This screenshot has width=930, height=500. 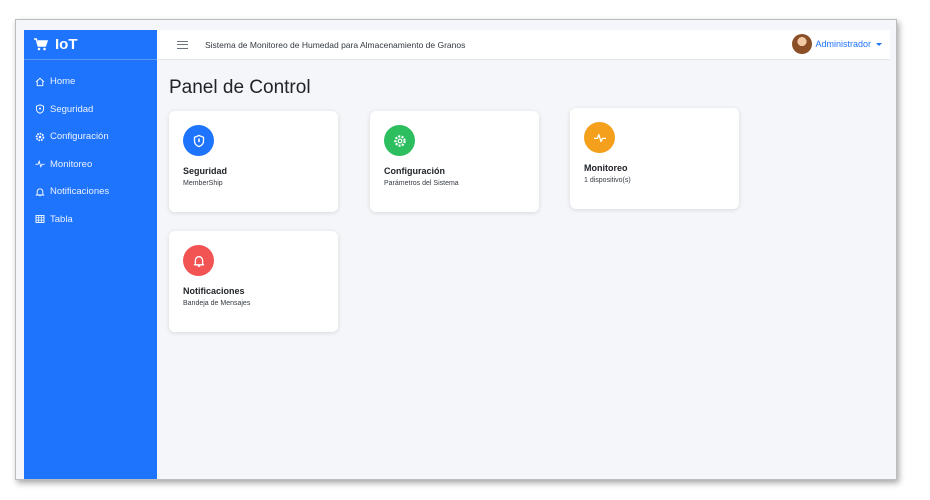 I want to click on card-title: Notificaciones, so click(x=214, y=291).